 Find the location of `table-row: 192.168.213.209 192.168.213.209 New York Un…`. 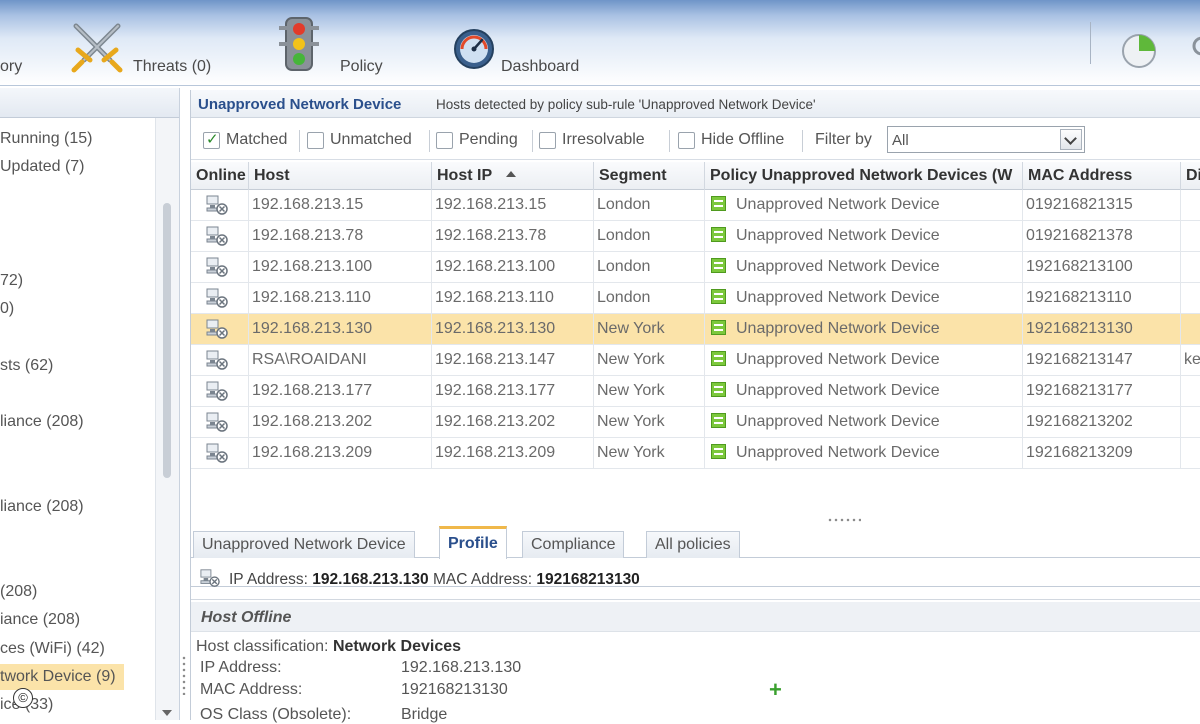

table-row: 192.168.213.209 192.168.213.209 New York Un… is located at coordinates (695, 453).